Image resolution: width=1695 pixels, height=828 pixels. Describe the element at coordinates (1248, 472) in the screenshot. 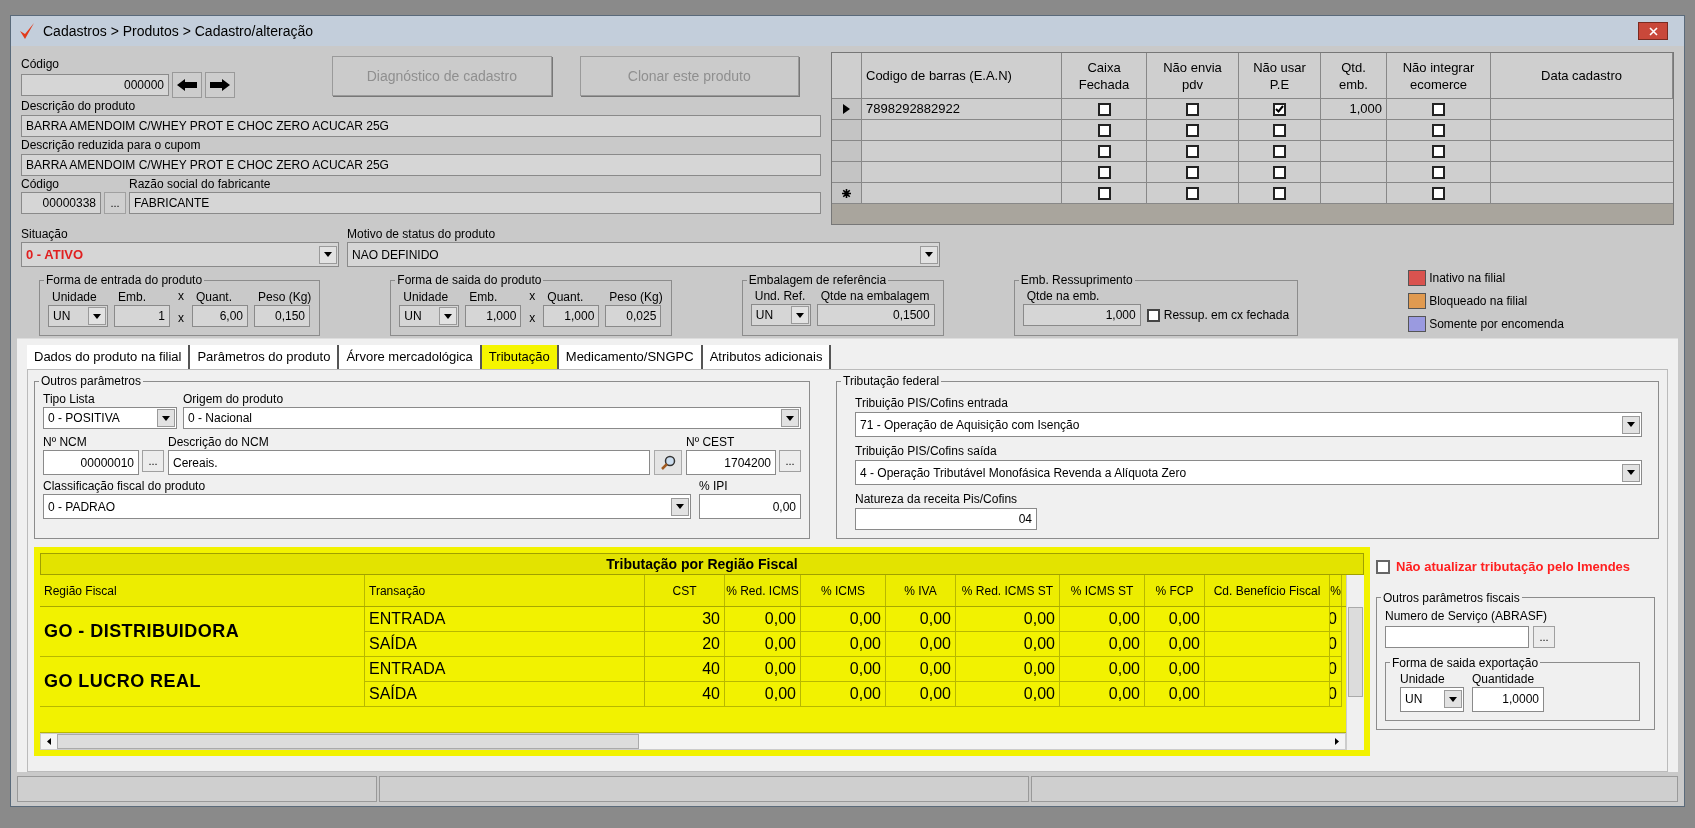

I see `dropdown: 4 - Operação Tributável Monofásica Revenda a Alíquota Zero` at that location.